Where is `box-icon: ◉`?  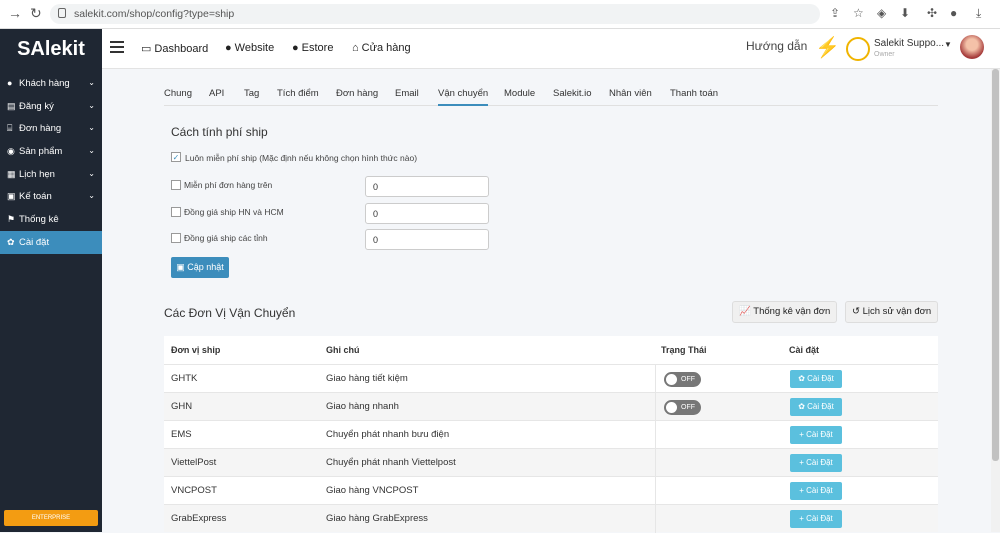 box-icon: ◉ is located at coordinates (11, 151).